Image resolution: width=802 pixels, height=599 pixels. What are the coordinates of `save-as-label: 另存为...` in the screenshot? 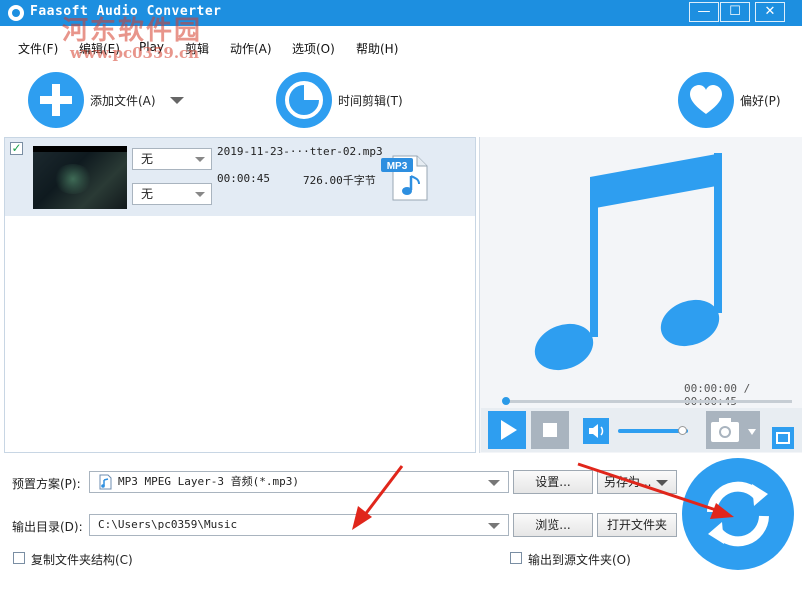 It's located at (628, 482).